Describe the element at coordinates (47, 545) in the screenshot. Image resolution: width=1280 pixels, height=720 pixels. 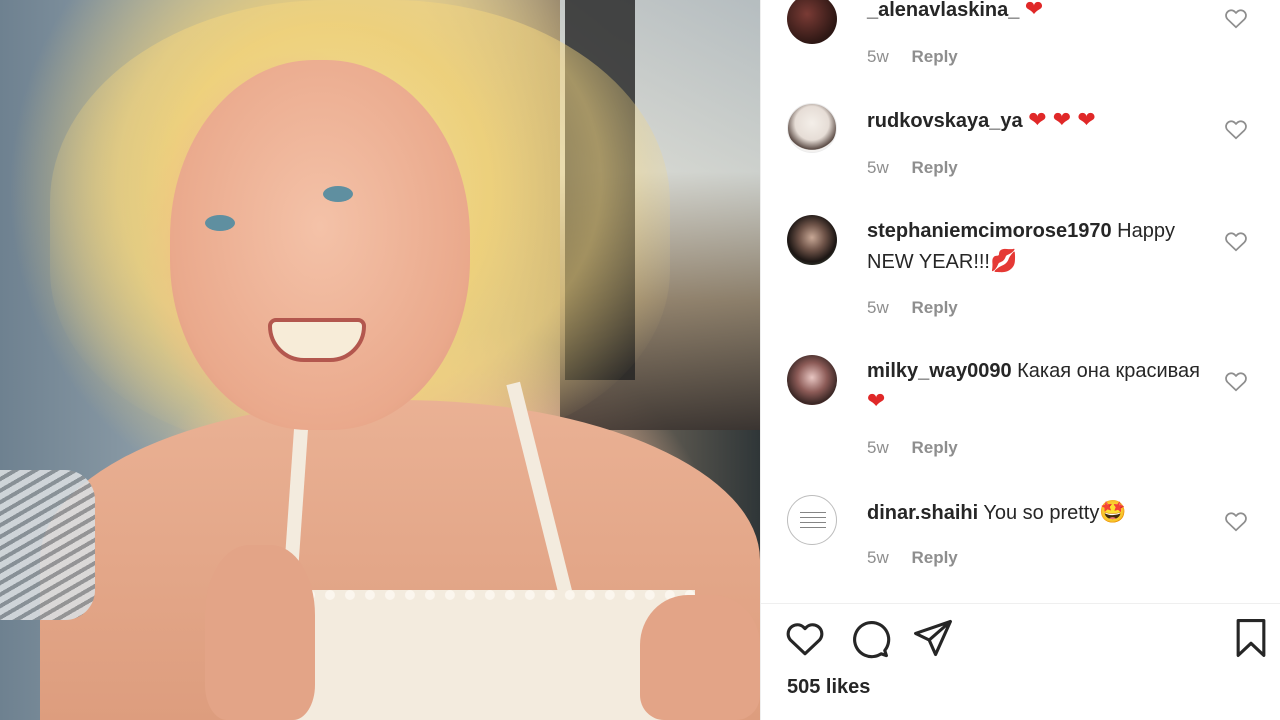
I see `photo-forks` at that location.